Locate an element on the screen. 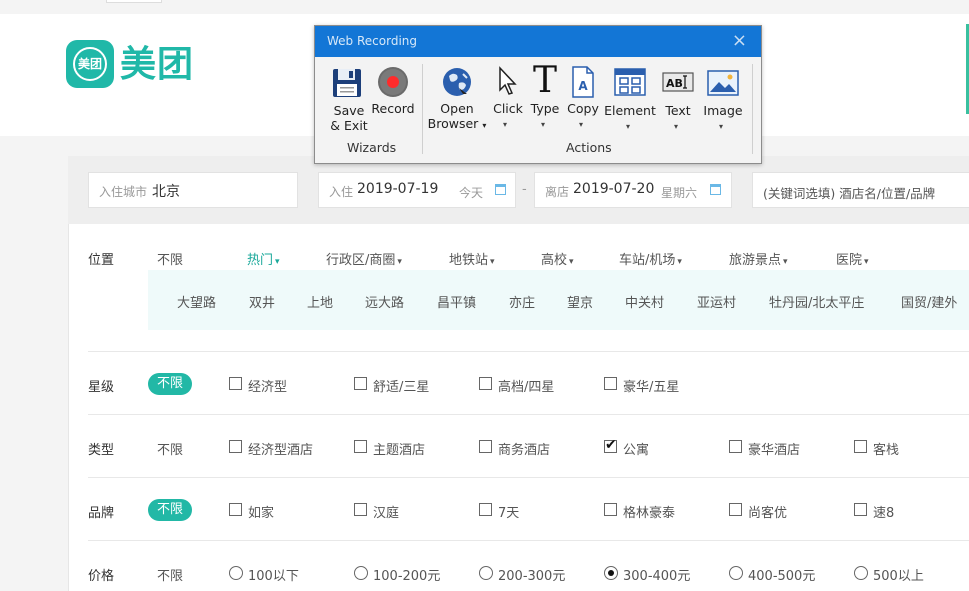  location-district-label: 行政区/商圈 is located at coordinates (361, 260).